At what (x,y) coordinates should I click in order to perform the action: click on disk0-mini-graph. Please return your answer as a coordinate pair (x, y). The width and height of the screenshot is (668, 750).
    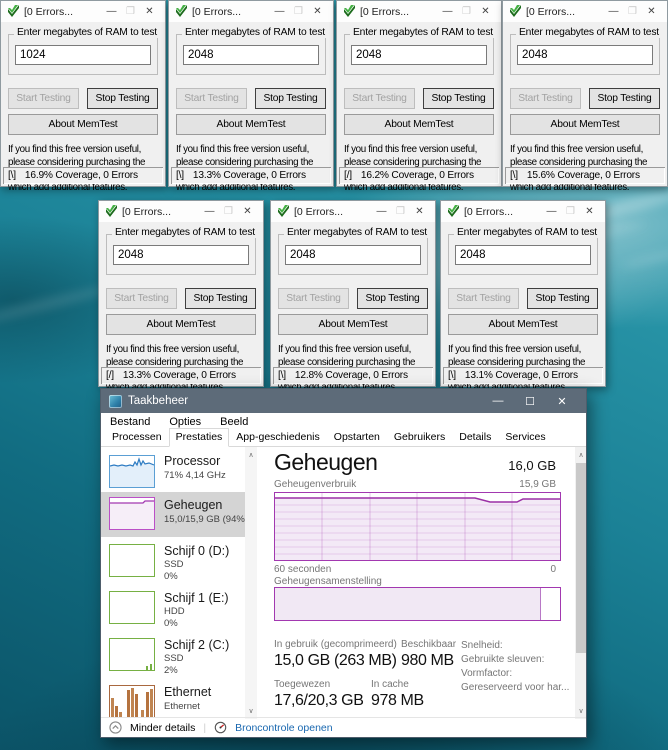
    Looking at the image, I should click on (132, 560).